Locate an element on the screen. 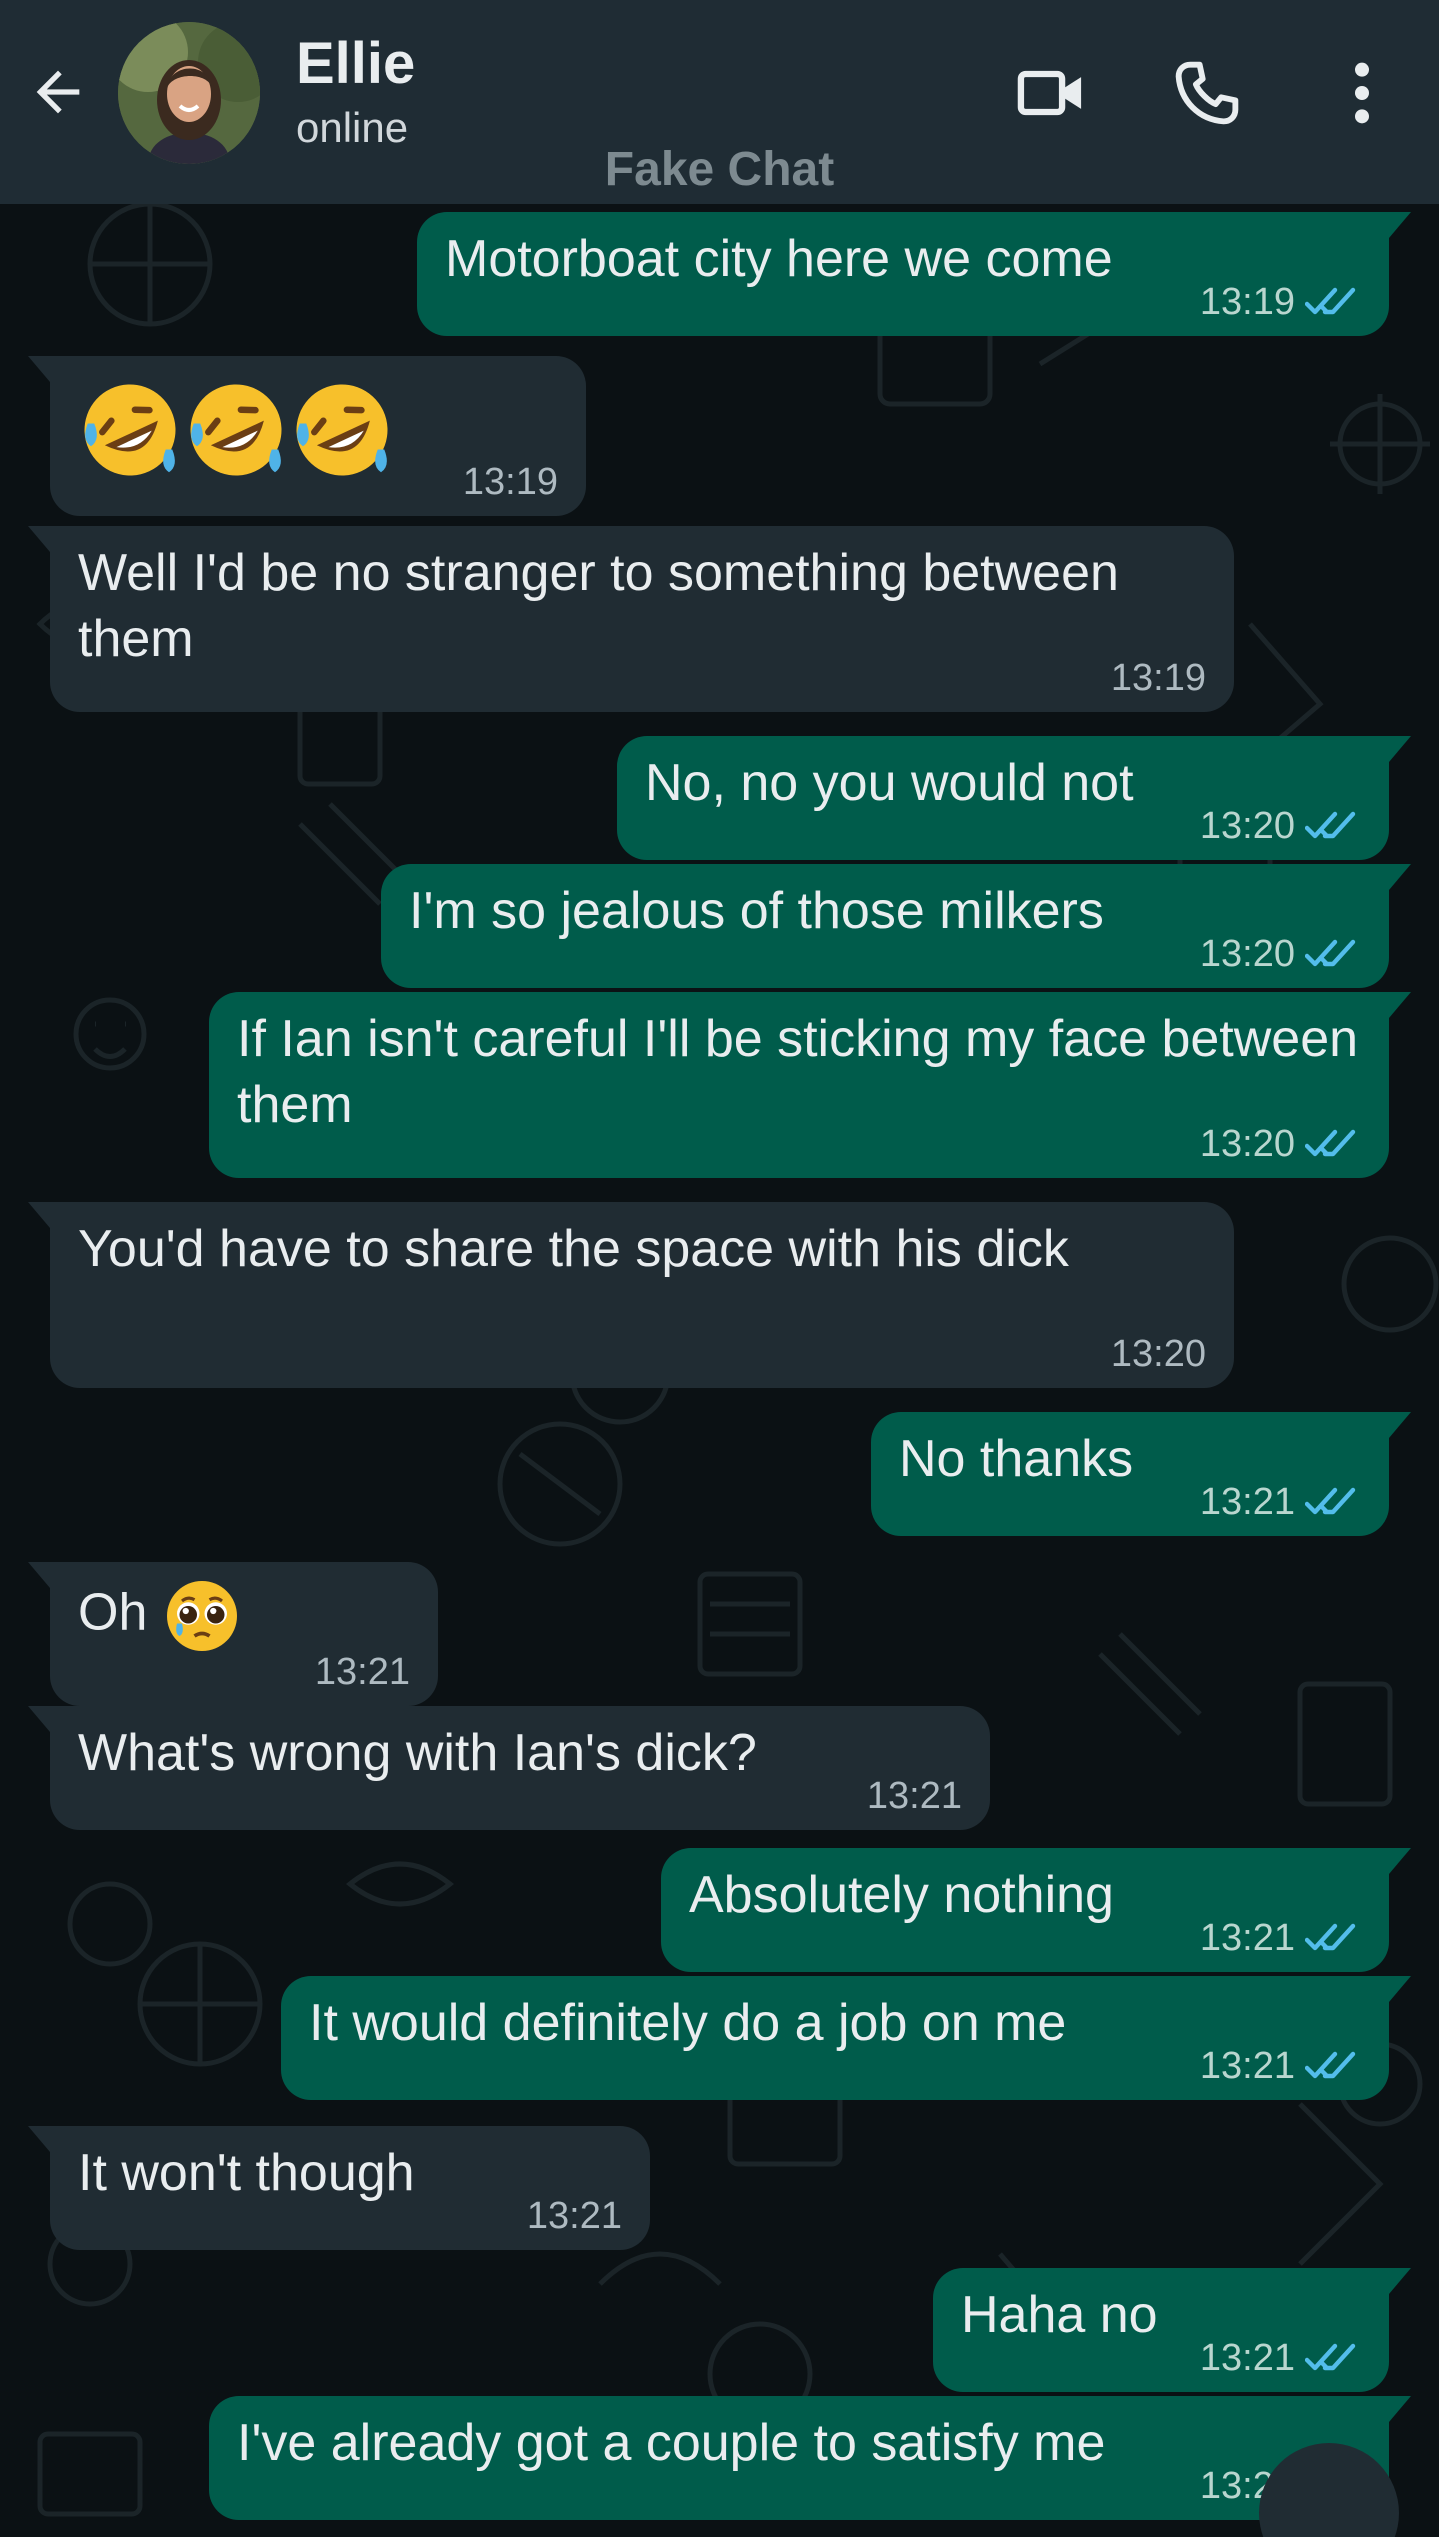 The image size is (1439, 2537). back-button is located at coordinates (58, 92).